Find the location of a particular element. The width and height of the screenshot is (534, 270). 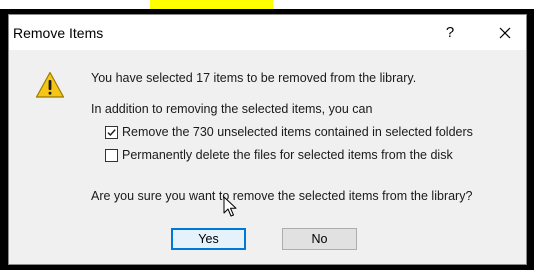

help-button: ? is located at coordinates (450, 32).